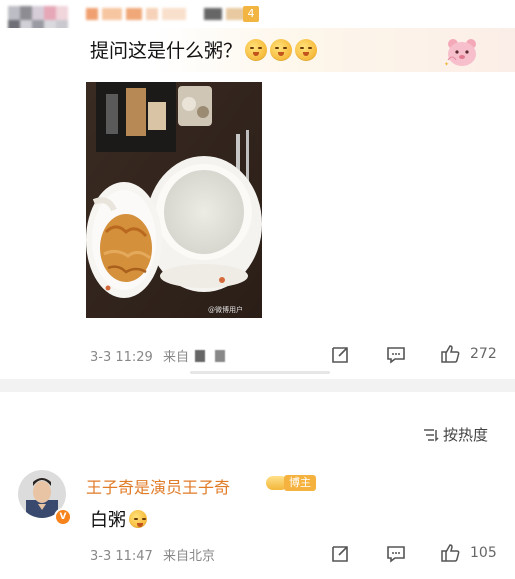  What do you see at coordinates (483, 354) in the screenshot?
I see `like-count: 272` at bounding box center [483, 354].